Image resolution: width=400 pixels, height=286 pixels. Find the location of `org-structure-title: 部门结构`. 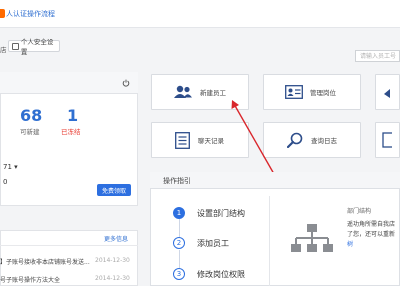

org-structure-title: 部门结构 is located at coordinates (359, 211).